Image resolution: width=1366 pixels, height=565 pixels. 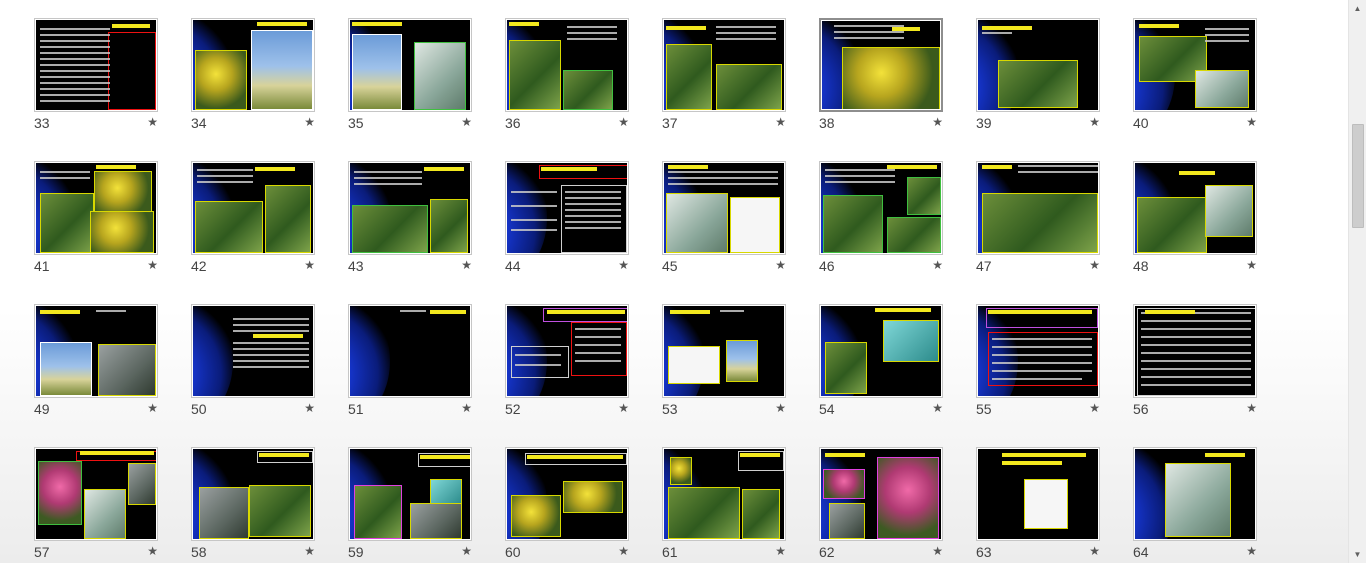 I want to click on slide-thumbnail-60: 60 ★, so click(x=567, y=506).